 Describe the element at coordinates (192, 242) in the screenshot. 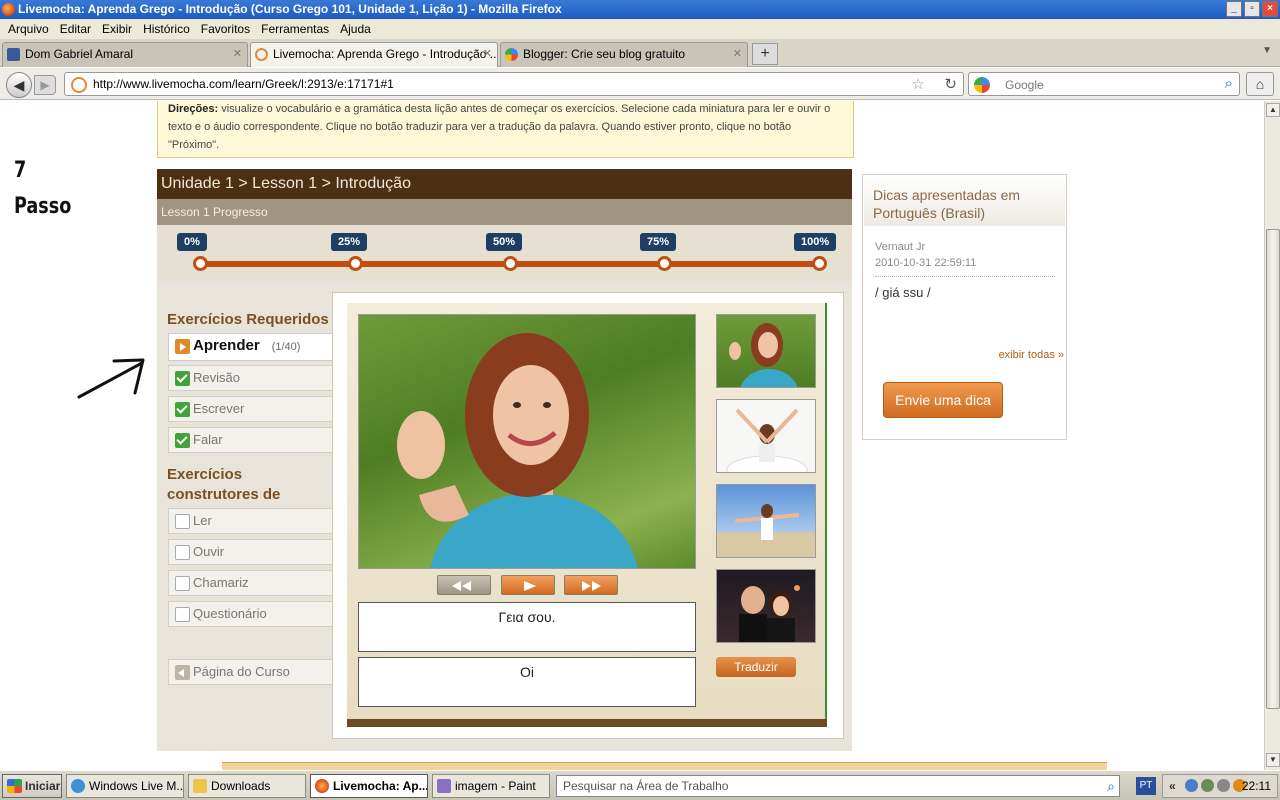

I see `progress-mark: 0%` at that location.